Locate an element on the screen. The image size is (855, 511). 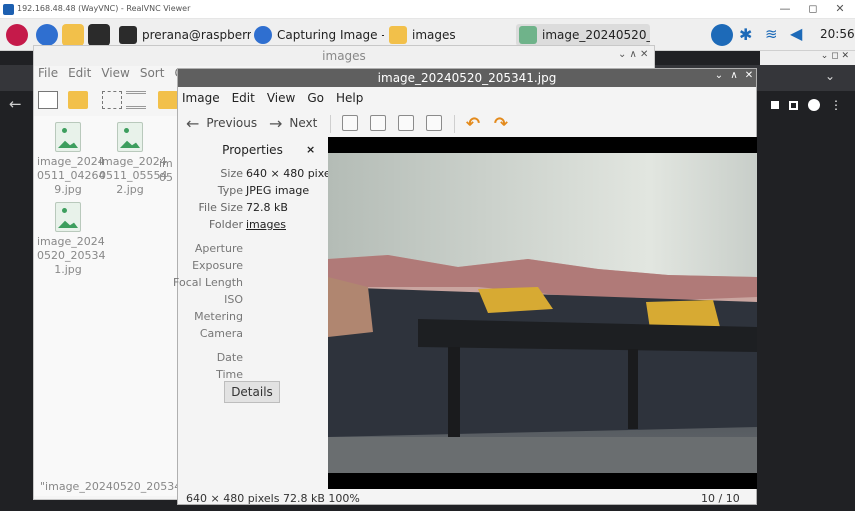
menu-sort: Sort is located at coordinates (152, 76).